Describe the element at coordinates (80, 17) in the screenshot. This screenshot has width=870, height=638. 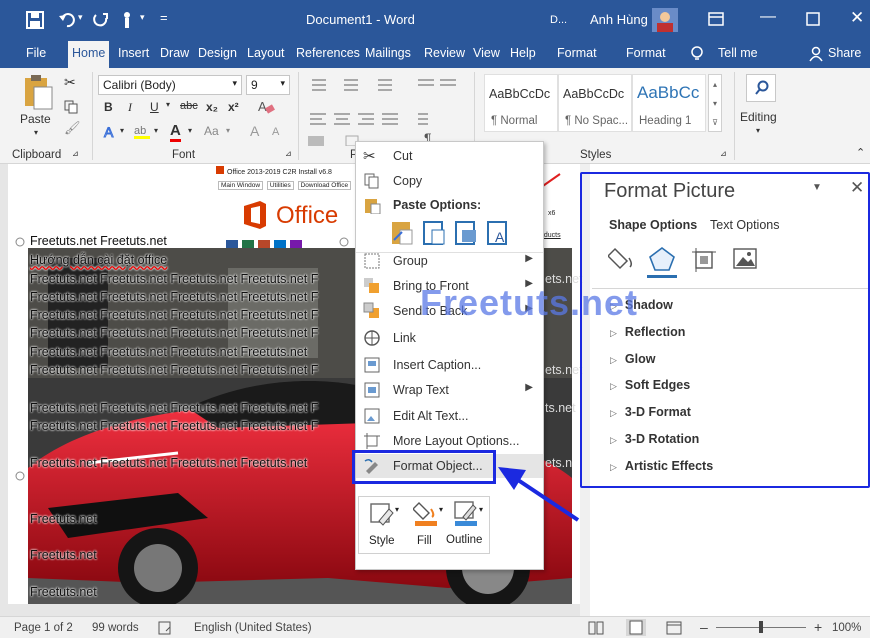
I see `undo-dropdown-icon: ▾` at that location.